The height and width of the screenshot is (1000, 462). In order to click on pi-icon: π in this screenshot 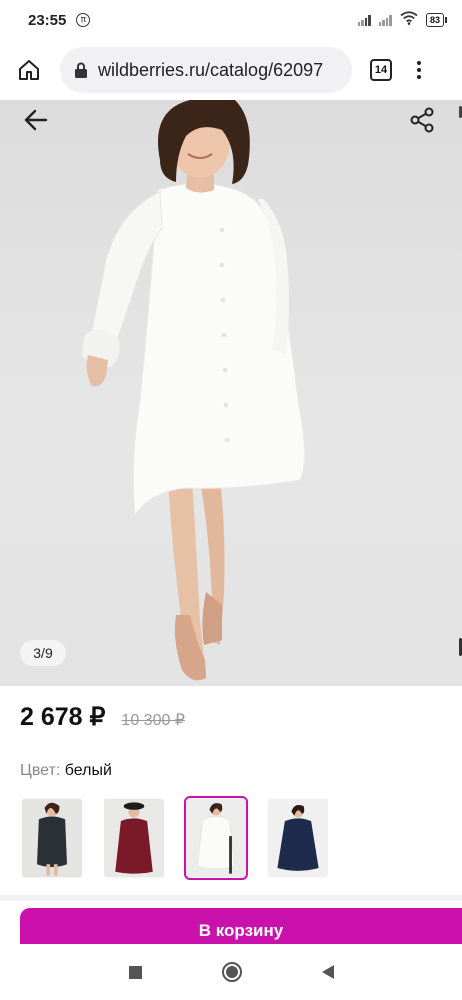, I will do `click(83, 20)`.